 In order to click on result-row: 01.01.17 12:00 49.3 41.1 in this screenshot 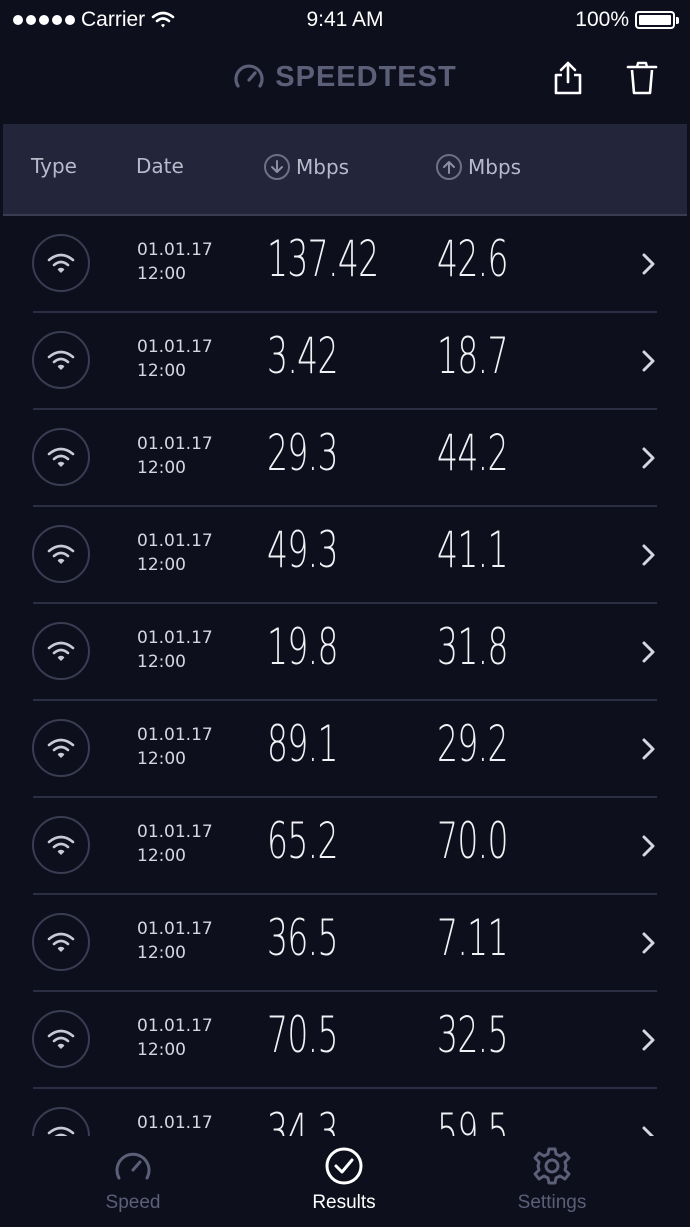, I will do `click(345, 555)`.